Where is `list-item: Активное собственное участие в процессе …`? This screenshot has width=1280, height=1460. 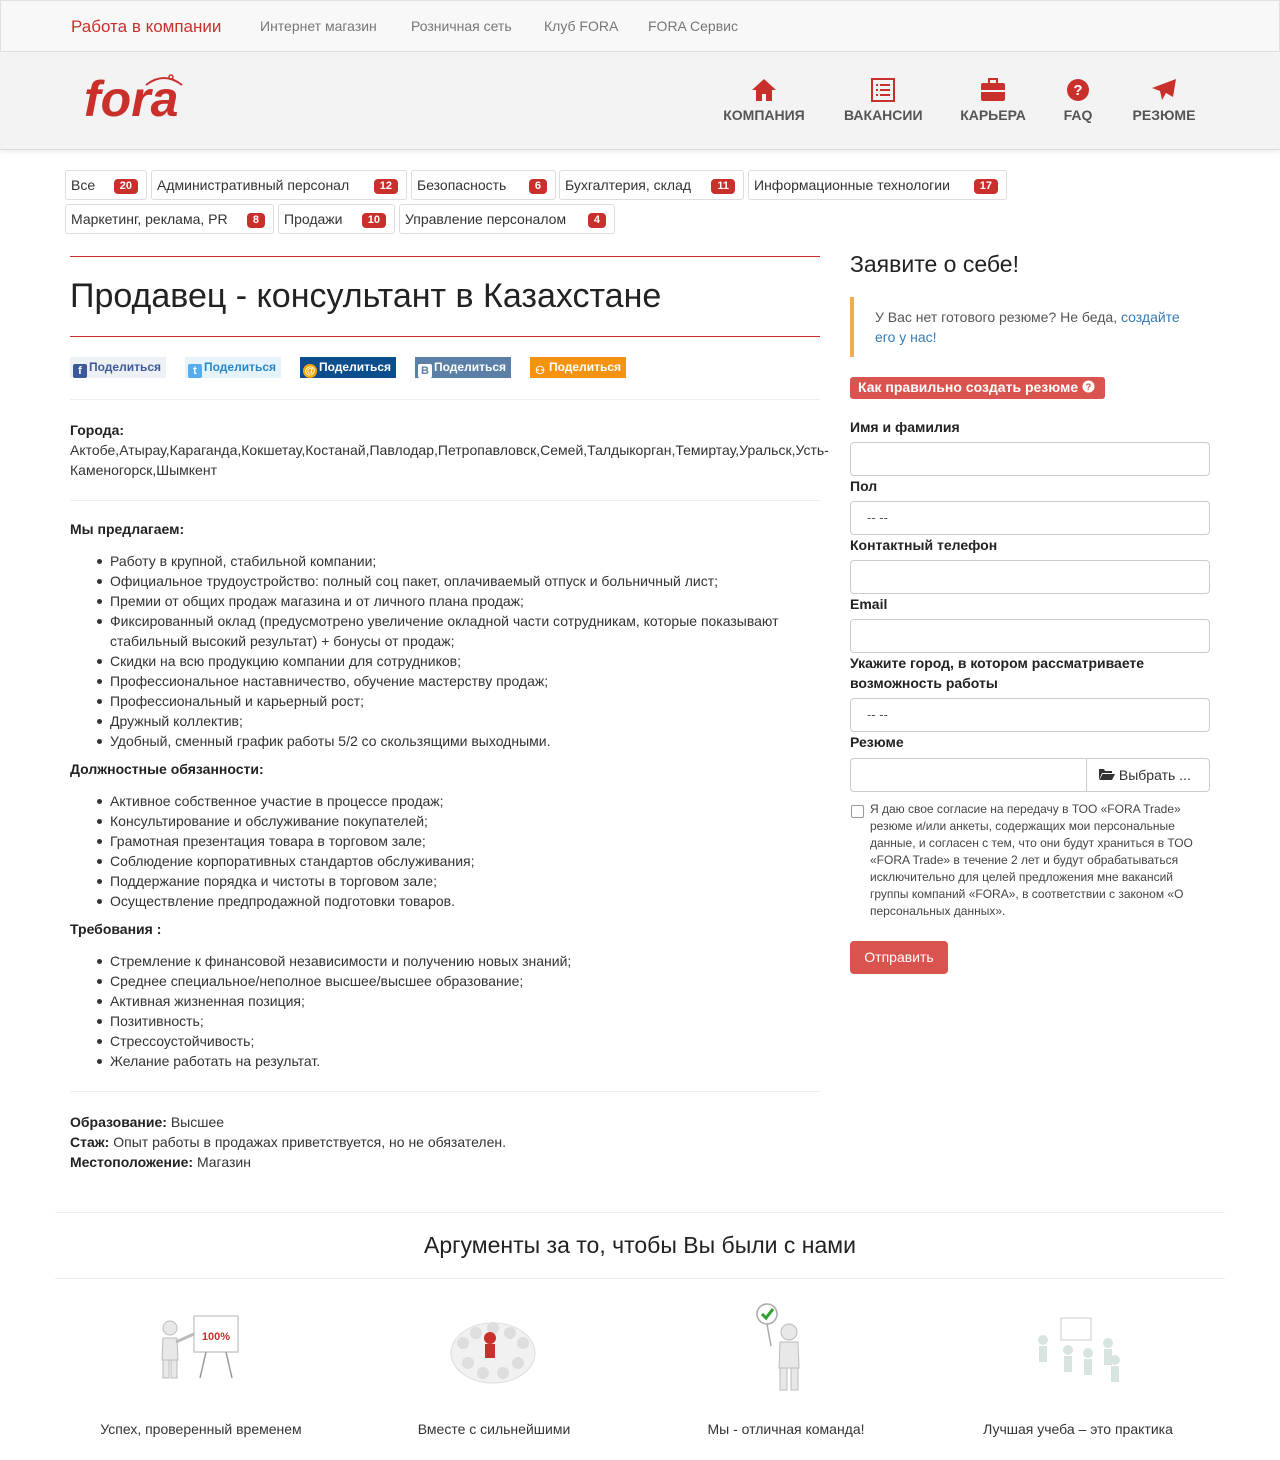 list-item: Активное собственное участие в процессе … is located at coordinates (453, 801).